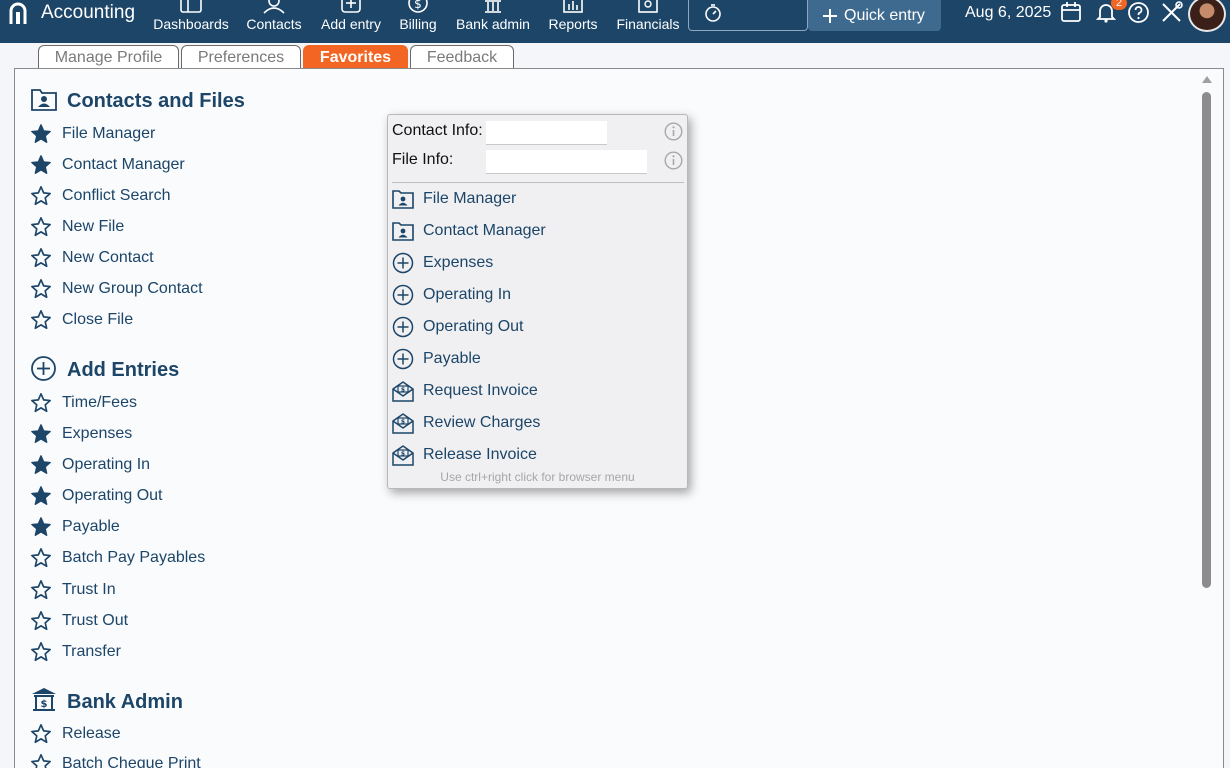 Image resolution: width=1230 pixels, height=768 pixels. Describe the element at coordinates (75, 734) in the screenshot. I see `fav-item-release: Release` at that location.